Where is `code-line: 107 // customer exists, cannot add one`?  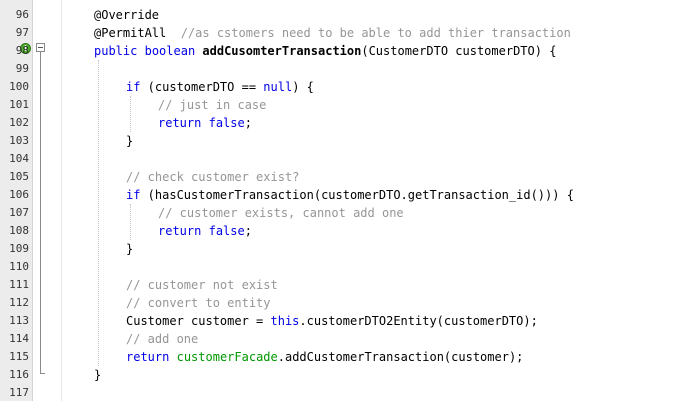
code-line: 107 // customer exists, cannot add one is located at coordinates (339, 213).